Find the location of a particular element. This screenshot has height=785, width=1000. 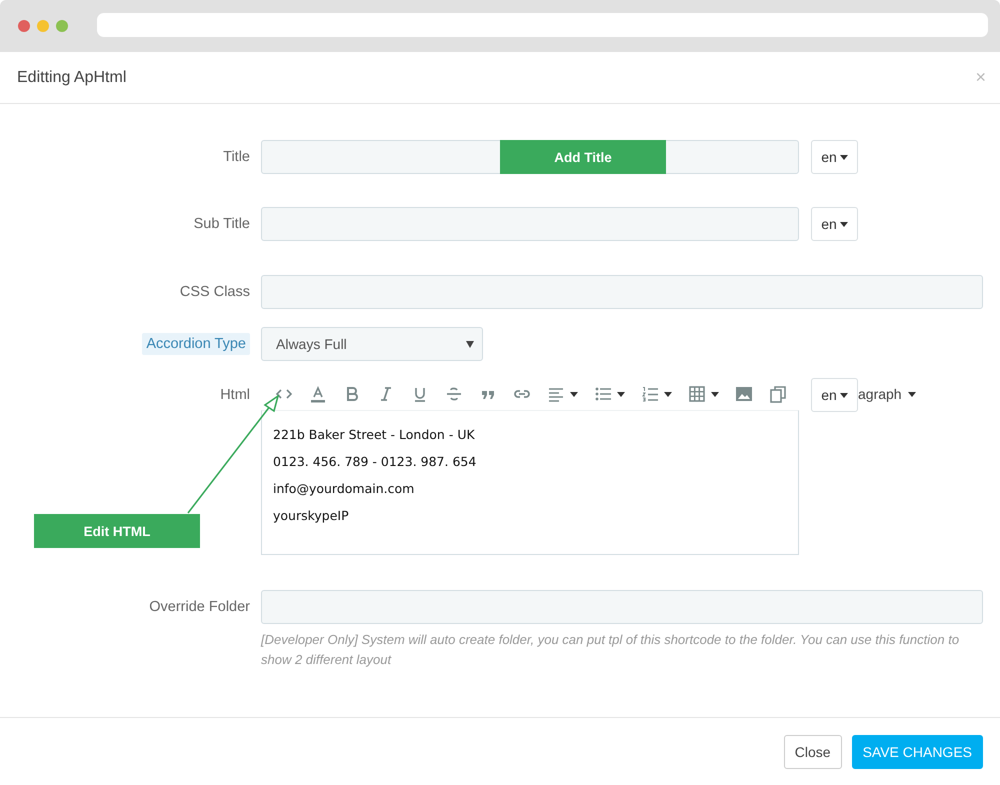

copy-icon is located at coordinates (778, 394).